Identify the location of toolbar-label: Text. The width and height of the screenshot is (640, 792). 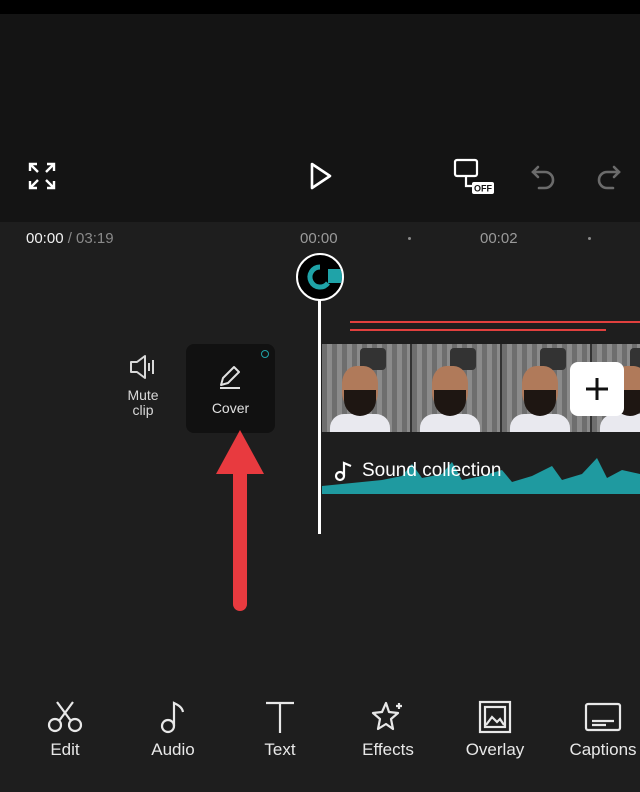
(280, 749).